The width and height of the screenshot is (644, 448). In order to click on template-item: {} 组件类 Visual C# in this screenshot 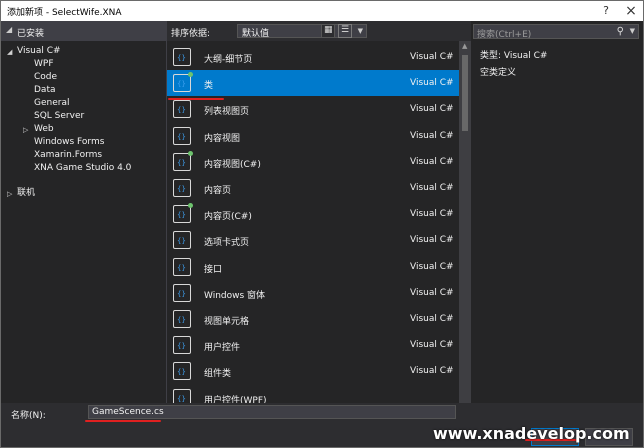, I will do `click(313, 371)`.